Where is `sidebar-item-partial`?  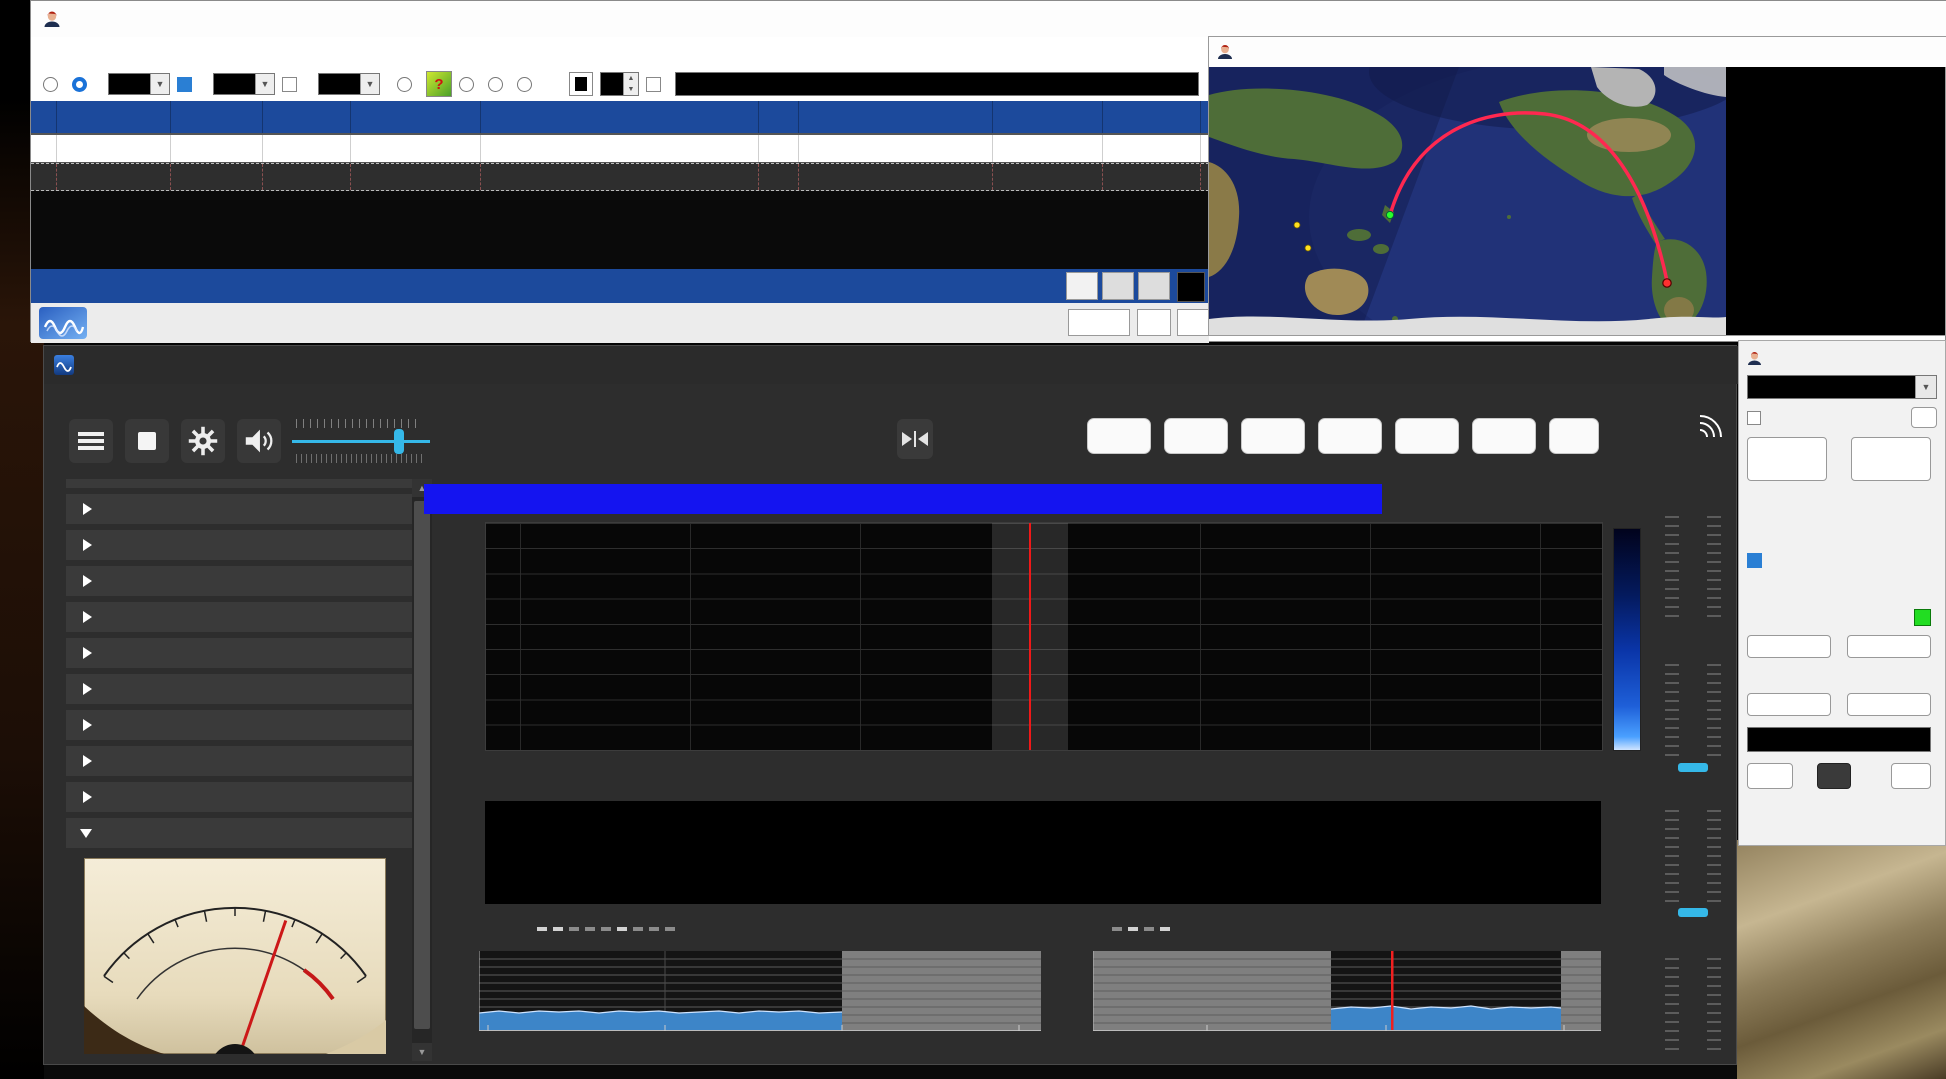 sidebar-item-partial is located at coordinates (239, 483).